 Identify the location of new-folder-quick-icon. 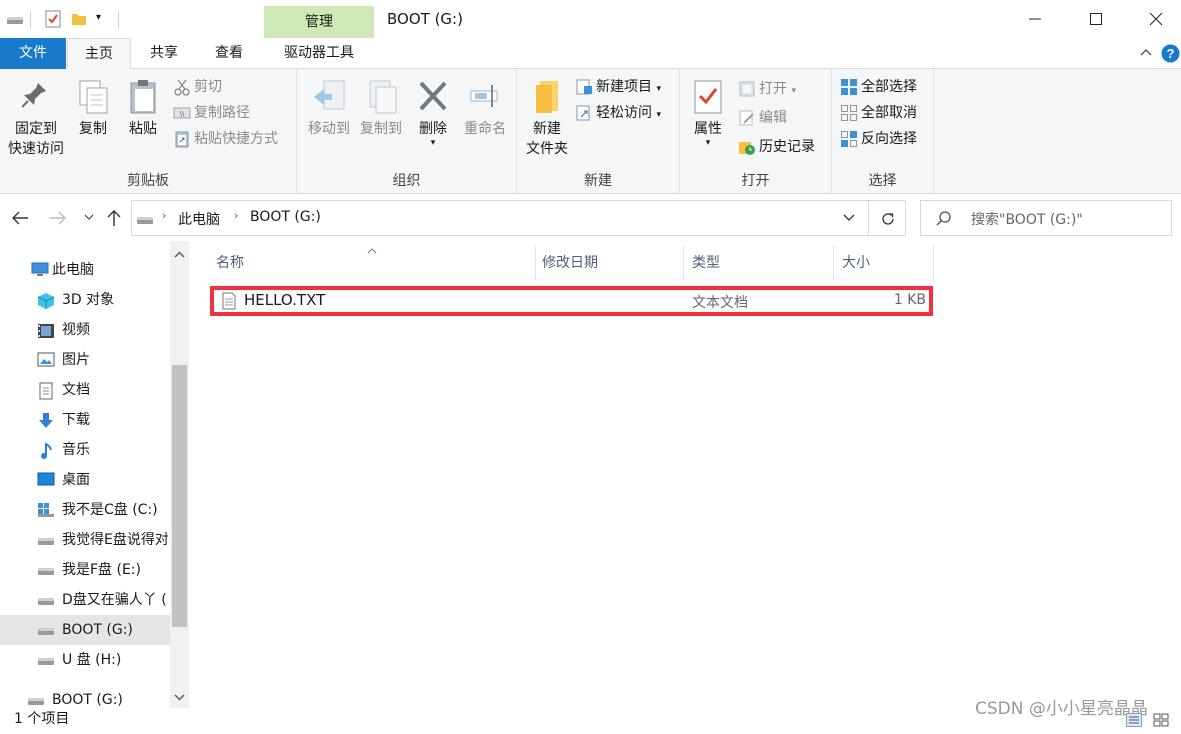
(79, 21).